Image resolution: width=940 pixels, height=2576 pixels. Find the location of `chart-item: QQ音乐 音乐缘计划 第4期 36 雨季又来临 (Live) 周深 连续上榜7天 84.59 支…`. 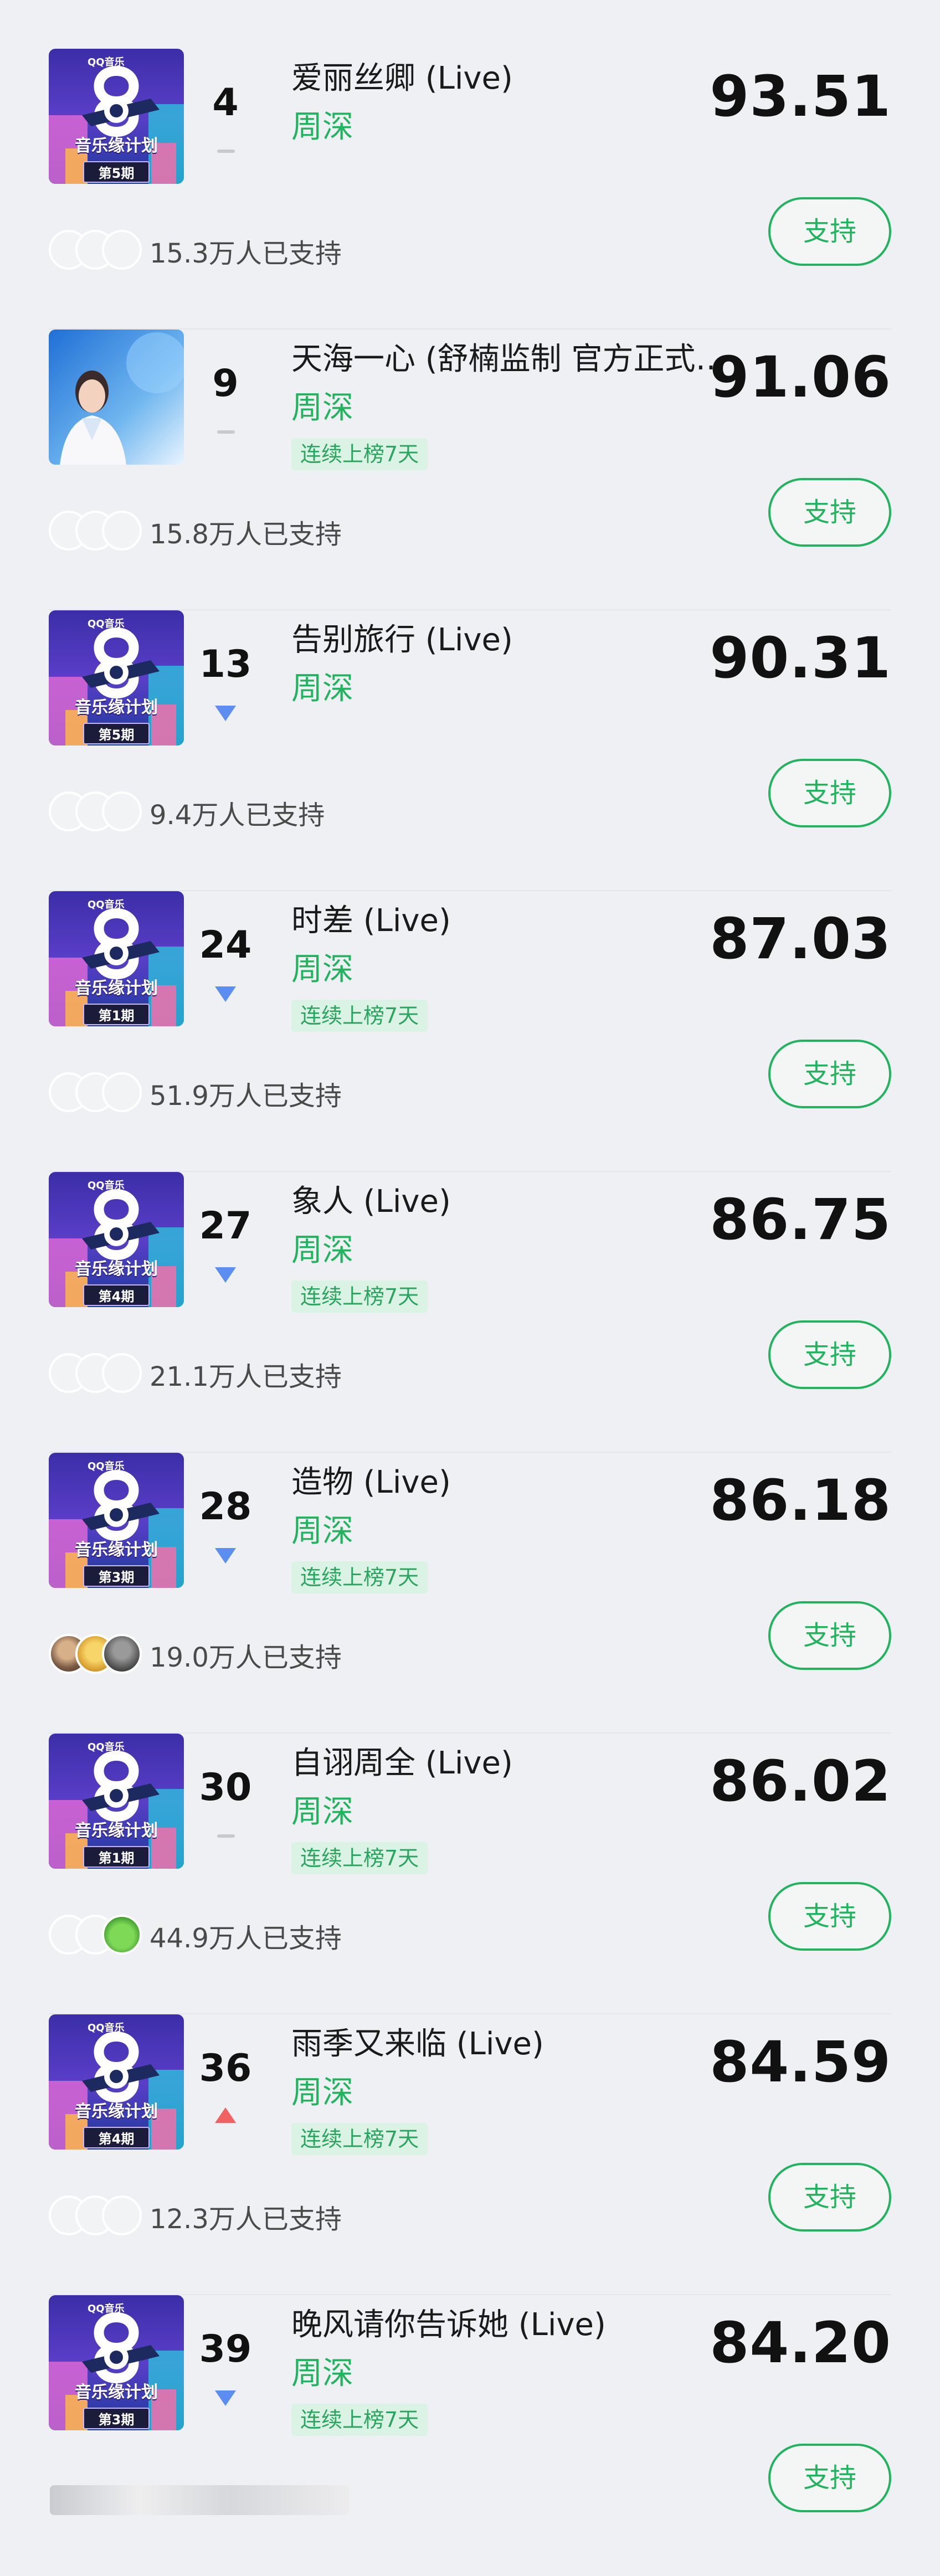

chart-item: QQ音乐 音乐缘计划 第4期 36 雨季又来临 (Live) 周深 连续上榜7天 84.59 支… is located at coordinates (470, 2154).